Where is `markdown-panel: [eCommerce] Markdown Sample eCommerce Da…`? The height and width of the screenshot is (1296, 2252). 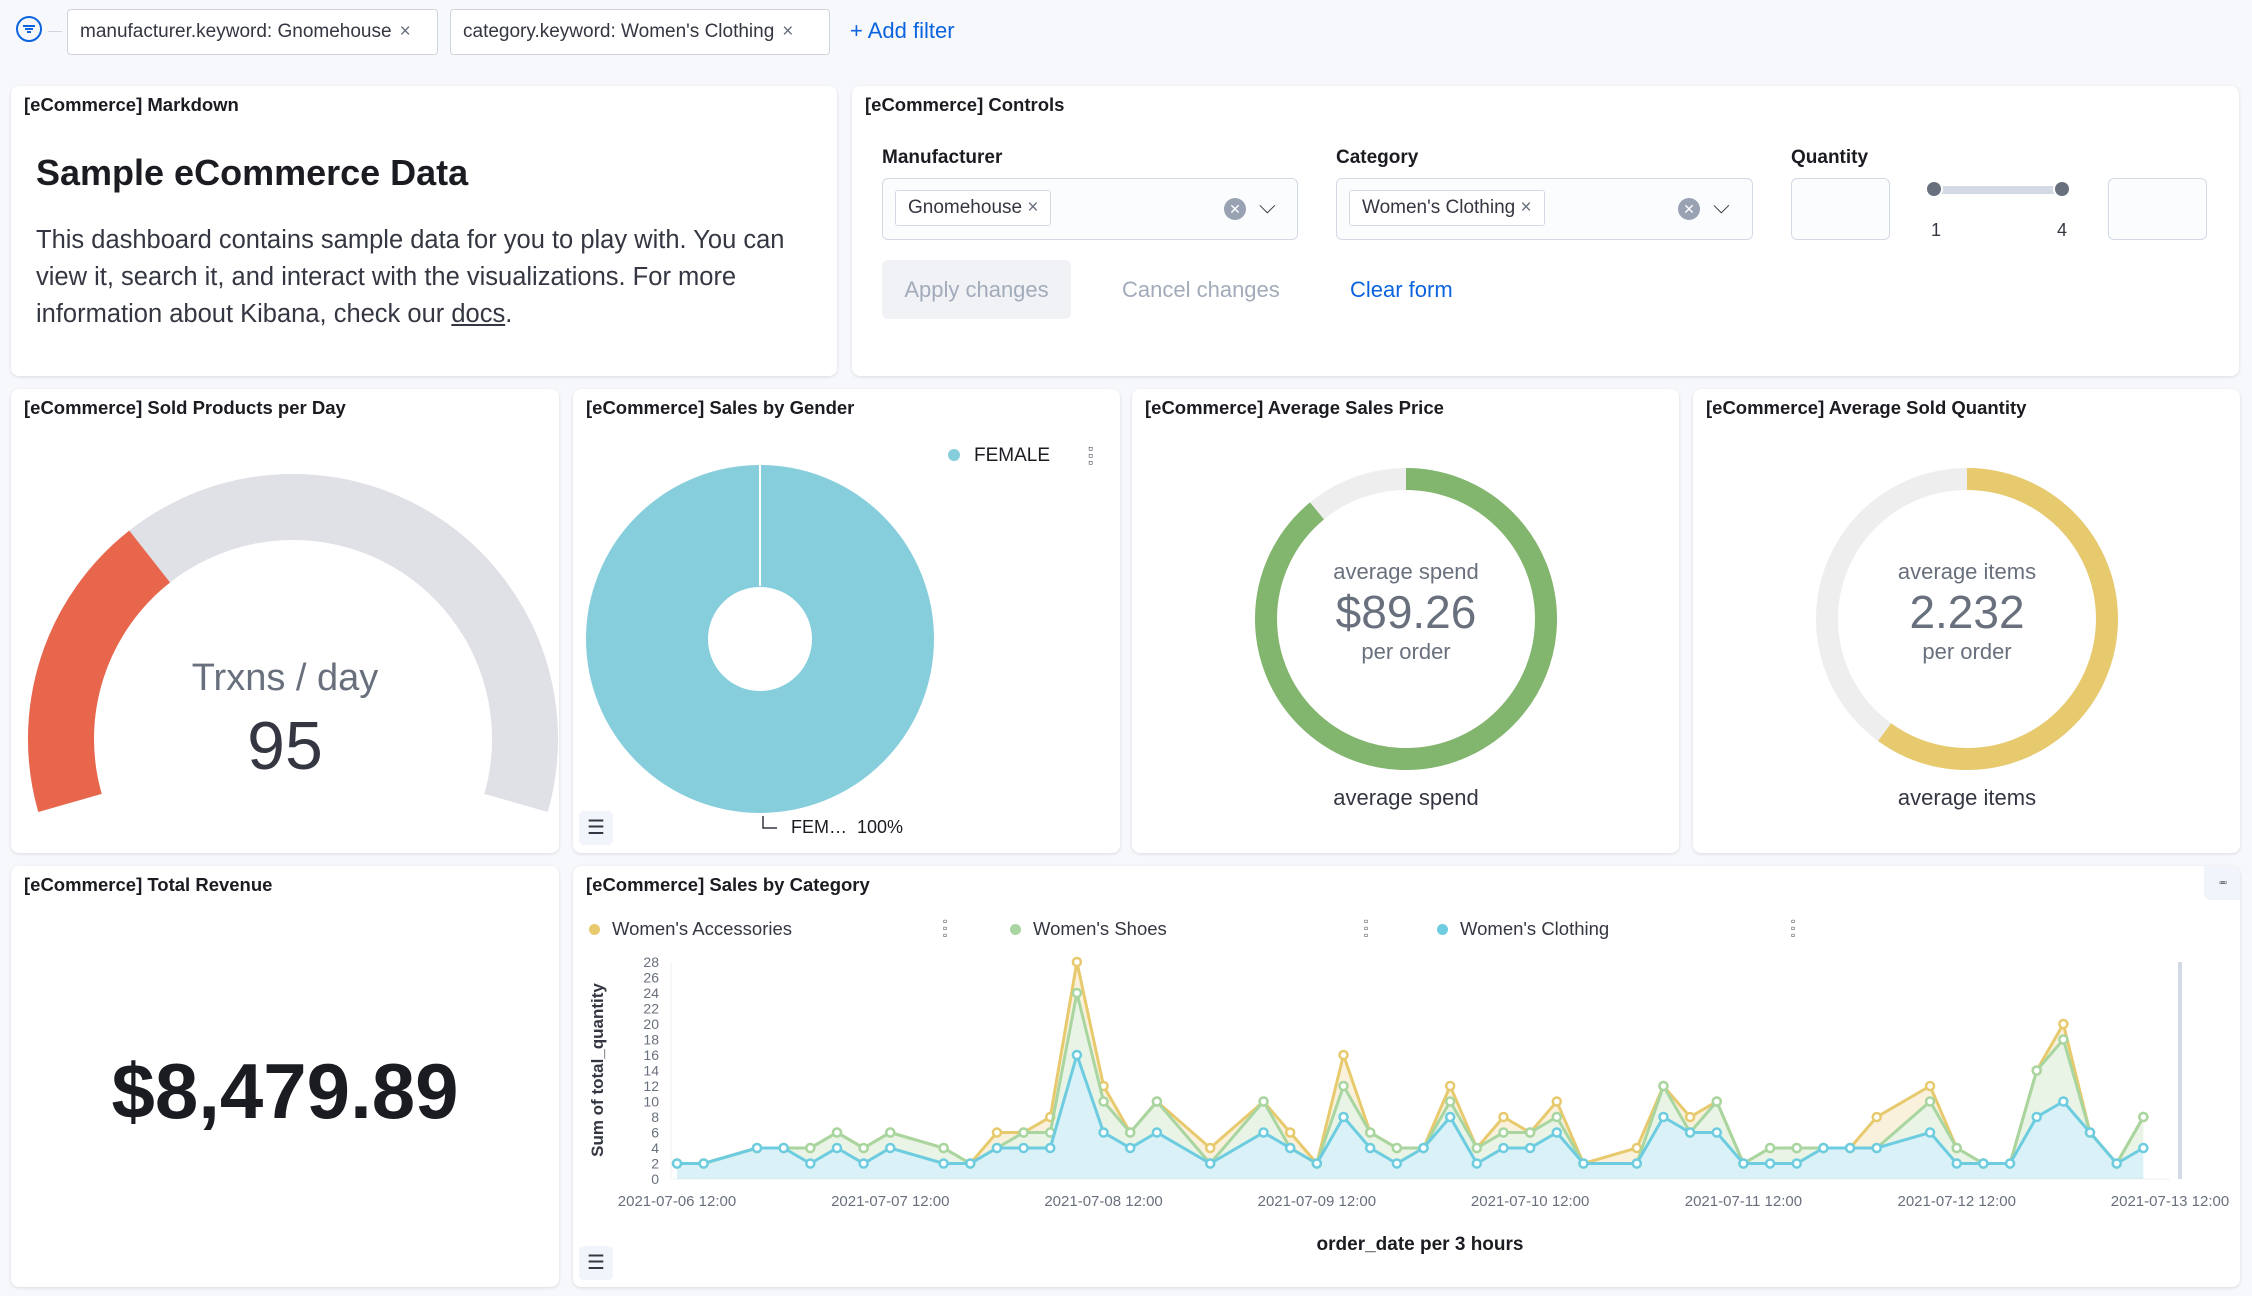
markdown-panel: [eCommerce] Markdown Sample eCommerce Da… is located at coordinates (424, 231).